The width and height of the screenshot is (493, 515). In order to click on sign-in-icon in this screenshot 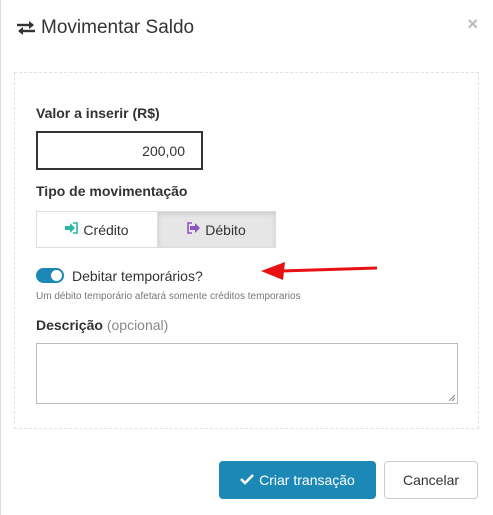, I will do `click(72, 229)`.